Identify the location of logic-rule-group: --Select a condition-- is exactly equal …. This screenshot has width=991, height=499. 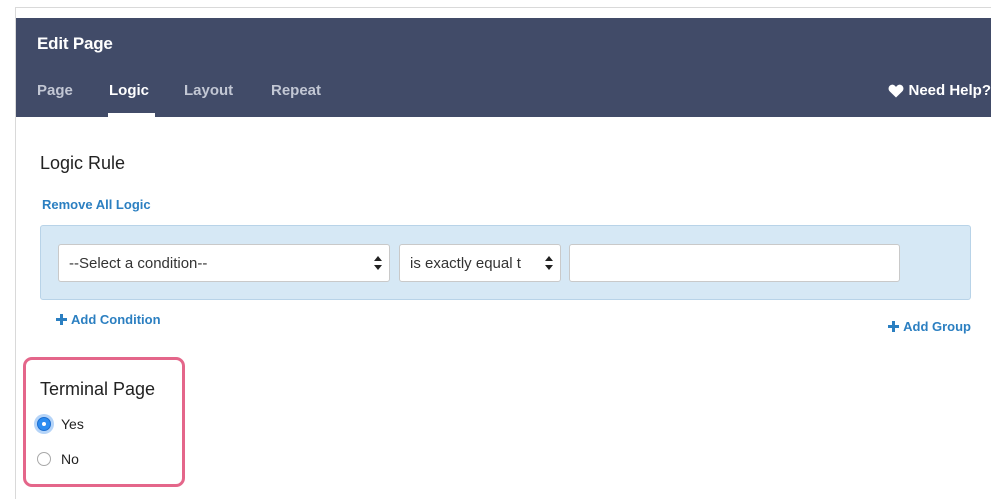
(505, 262).